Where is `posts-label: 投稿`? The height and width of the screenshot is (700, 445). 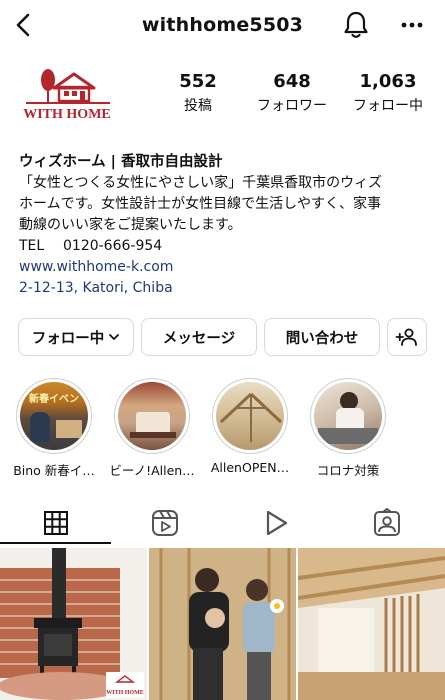 posts-label: 投稿 is located at coordinates (198, 106).